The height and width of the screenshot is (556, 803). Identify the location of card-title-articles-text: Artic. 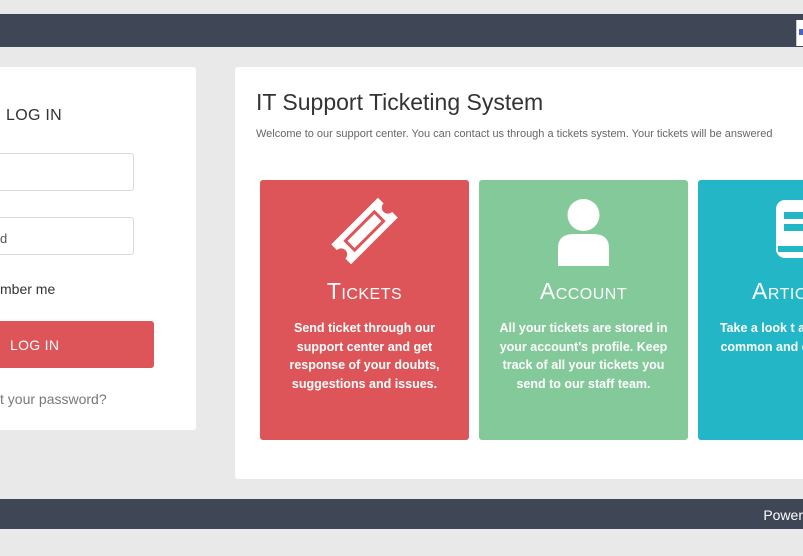
(777, 291).